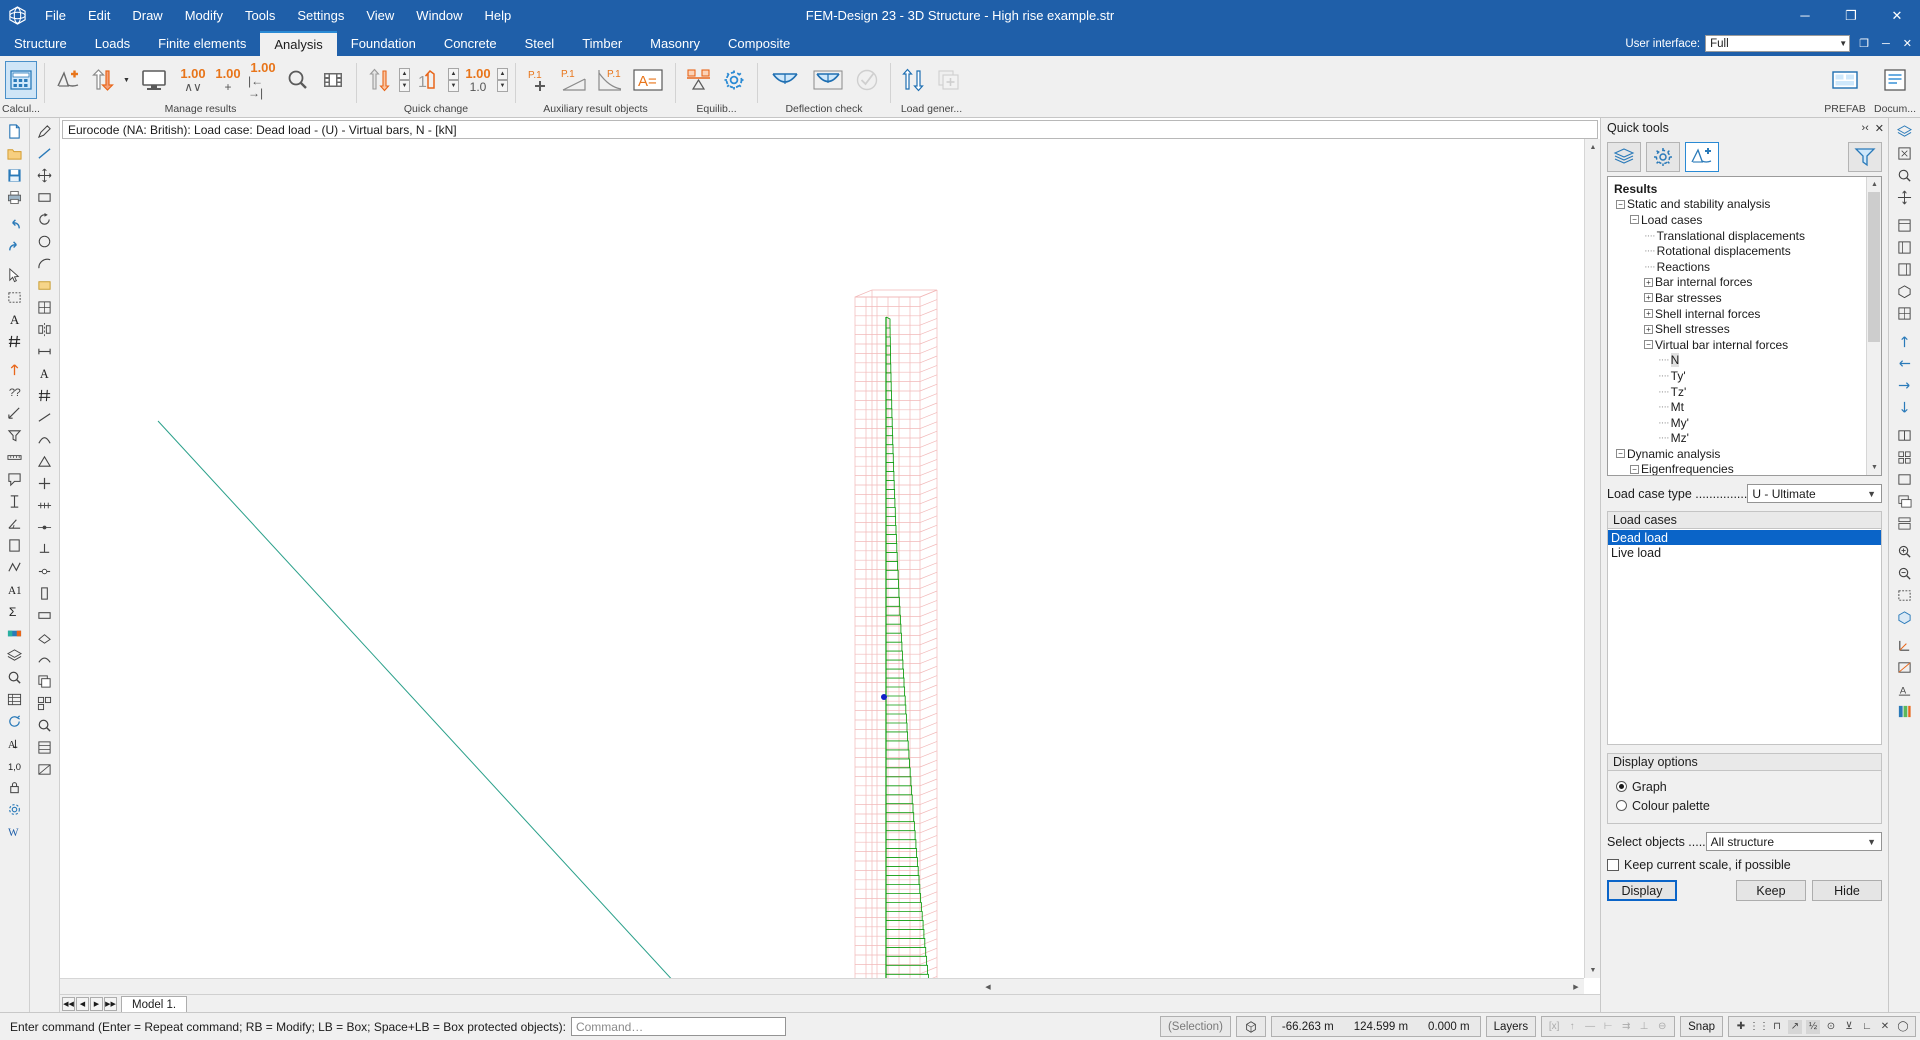 The height and width of the screenshot is (1040, 1920). Describe the element at coordinates (1745, 786) in the screenshot. I see `radio-graph: Graph` at that location.